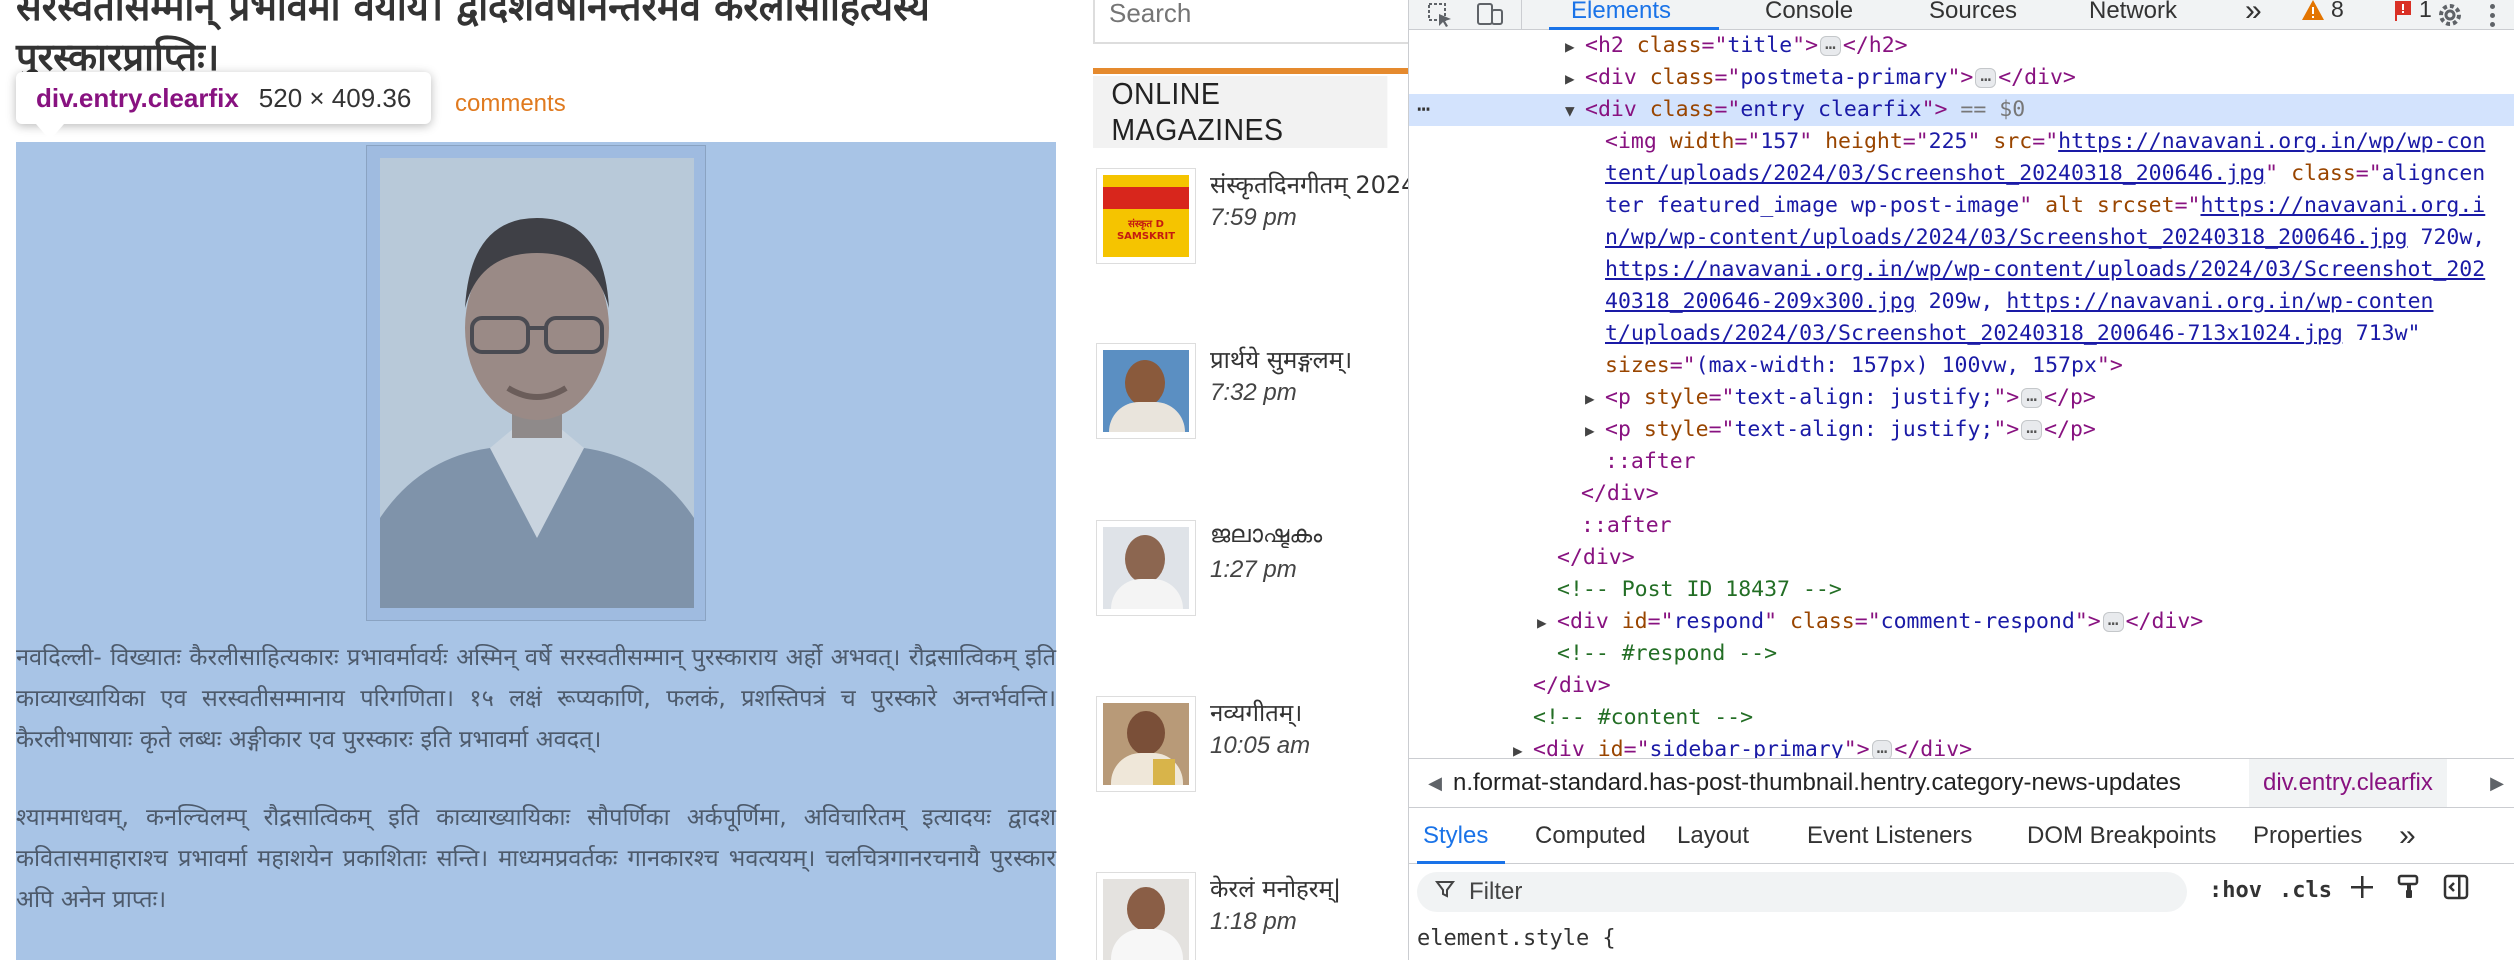 Image resolution: width=2514 pixels, height=960 pixels. Describe the element at coordinates (1961, 110) in the screenshot. I see `dom-node-selected: ⋯ ▼ <div class="entry clearfix"> == $0` at that location.